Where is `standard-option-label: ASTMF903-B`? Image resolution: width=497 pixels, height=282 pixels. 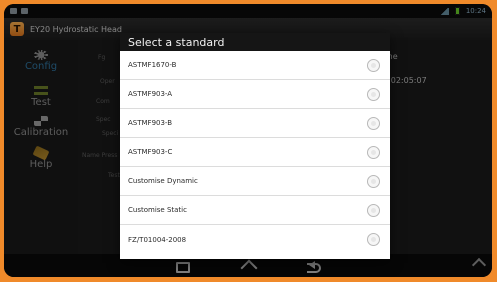
standard-option-label: ASTMF903-B is located at coordinates (150, 123).